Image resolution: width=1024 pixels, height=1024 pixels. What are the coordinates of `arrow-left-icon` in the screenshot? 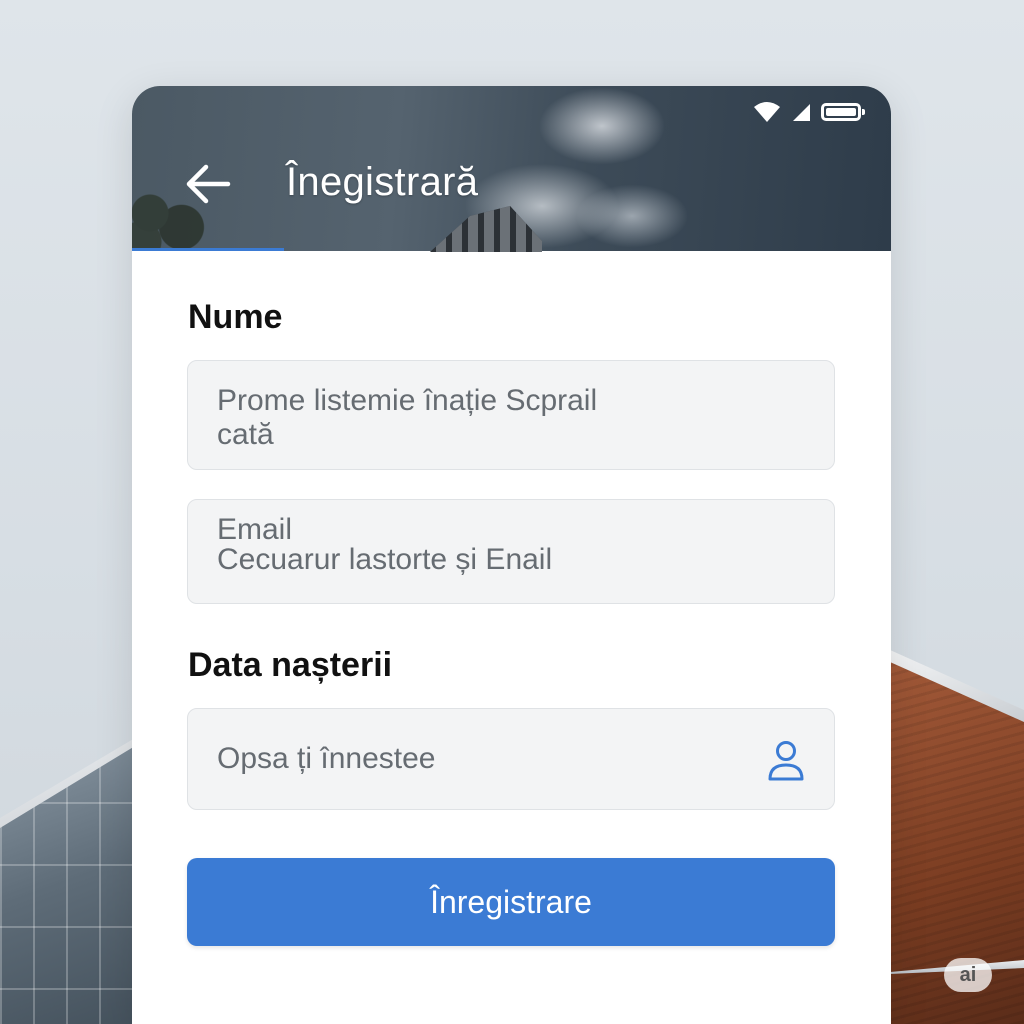 It's located at (208, 184).